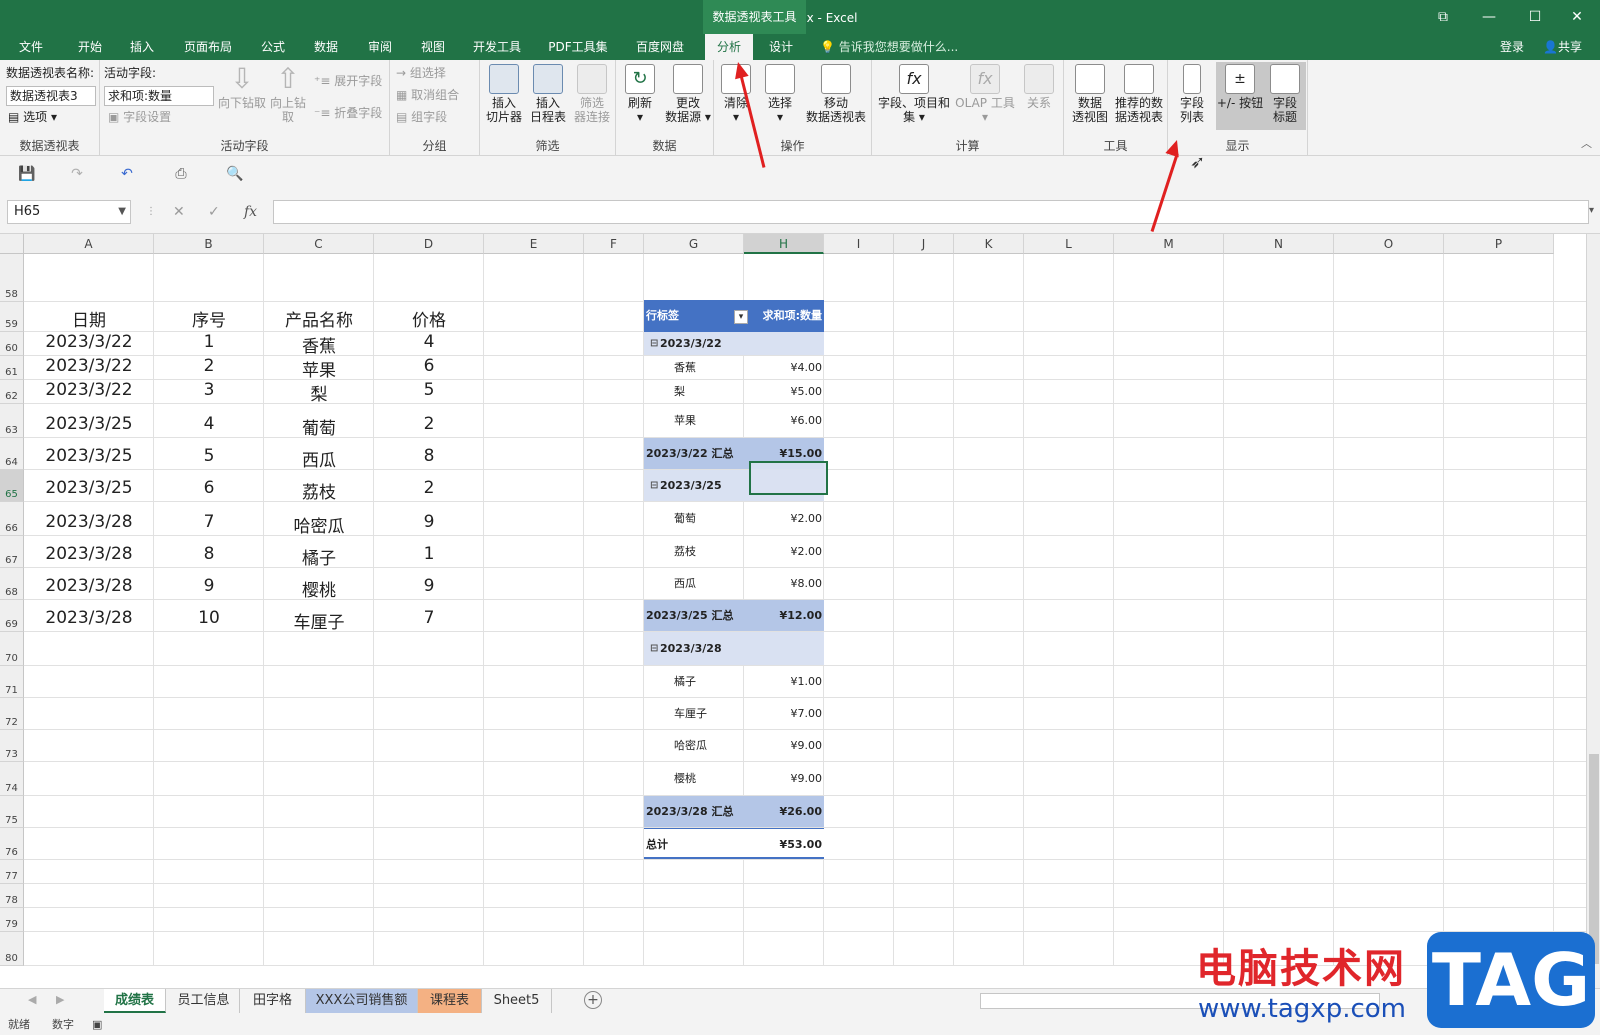 Image resolution: width=1600 pixels, height=1035 pixels. What do you see at coordinates (319, 244) in the screenshot?
I see `column-header-c: C` at bounding box center [319, 244].